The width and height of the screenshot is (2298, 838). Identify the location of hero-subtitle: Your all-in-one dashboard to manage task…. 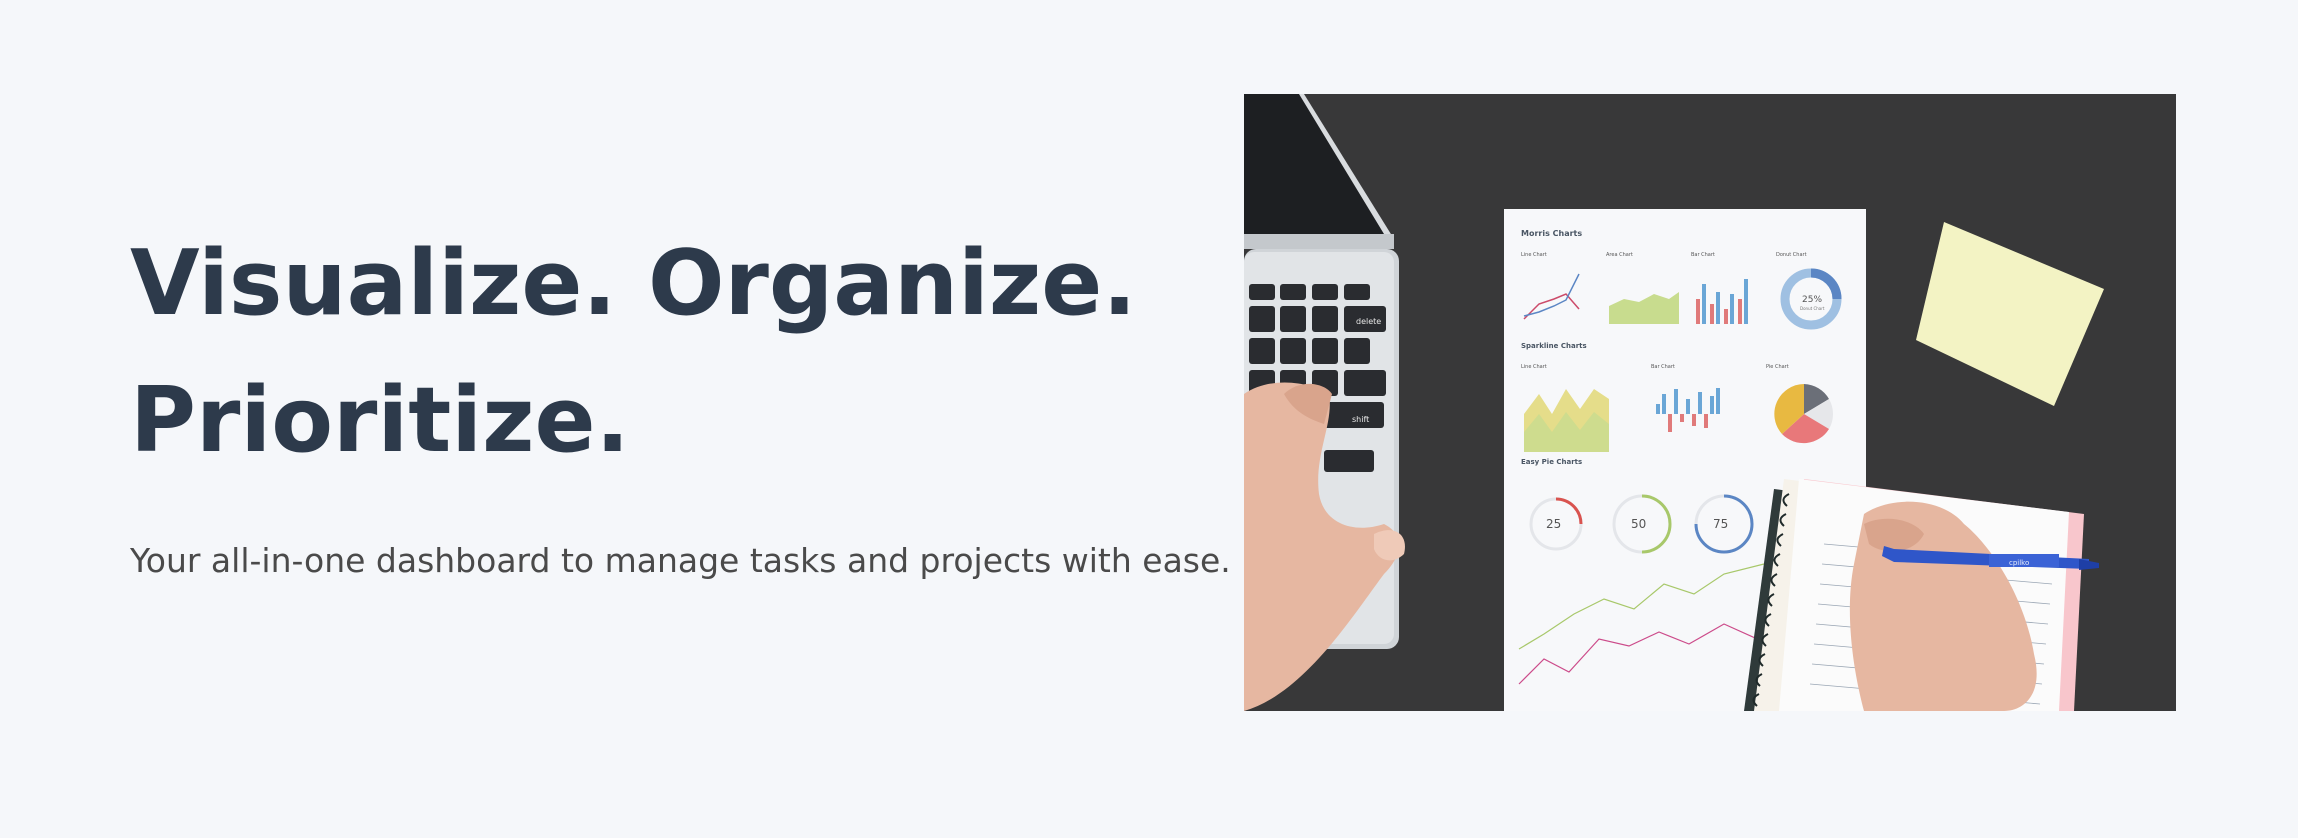
(680, 560).